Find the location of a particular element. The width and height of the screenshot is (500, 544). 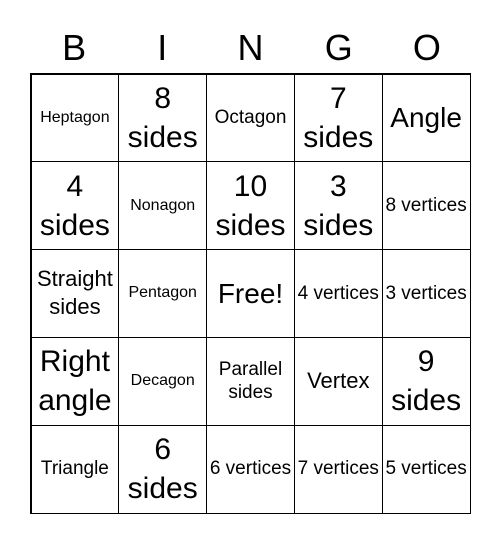

bingo-cell: 6 sides is located at coordinates (163, 469).